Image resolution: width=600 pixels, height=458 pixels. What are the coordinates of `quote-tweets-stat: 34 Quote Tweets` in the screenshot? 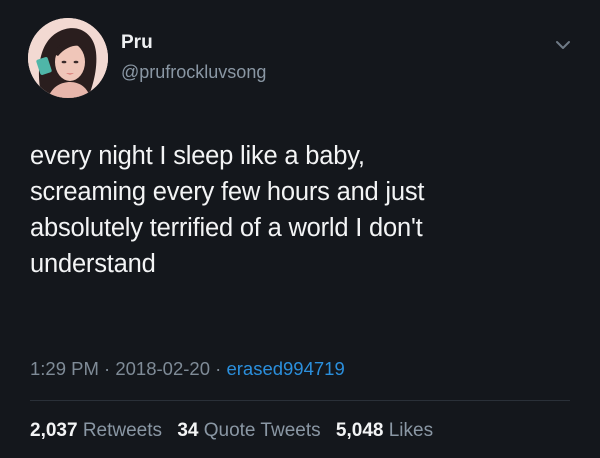 It's located at (251, 430).